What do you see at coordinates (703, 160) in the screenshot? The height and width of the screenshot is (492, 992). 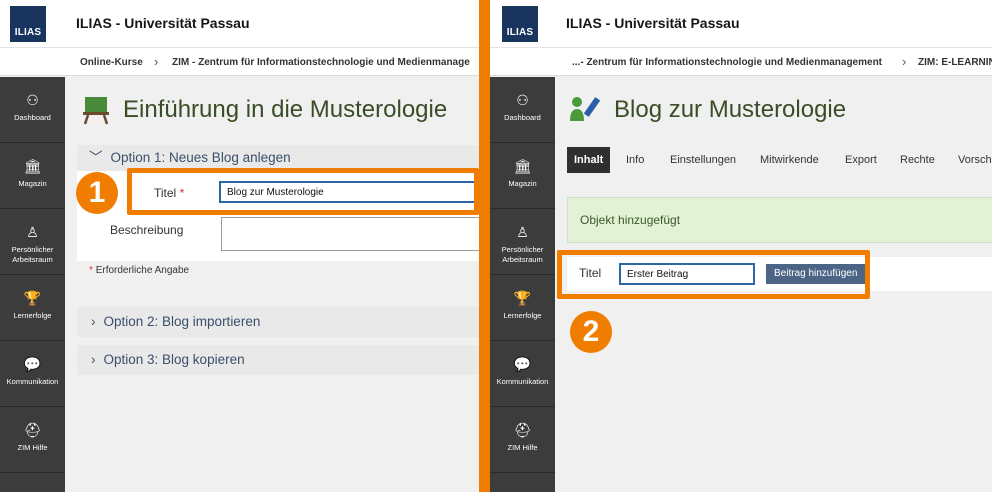 I see `tab-einstellungen: Einstellungen` at bounding box center [703, 160].